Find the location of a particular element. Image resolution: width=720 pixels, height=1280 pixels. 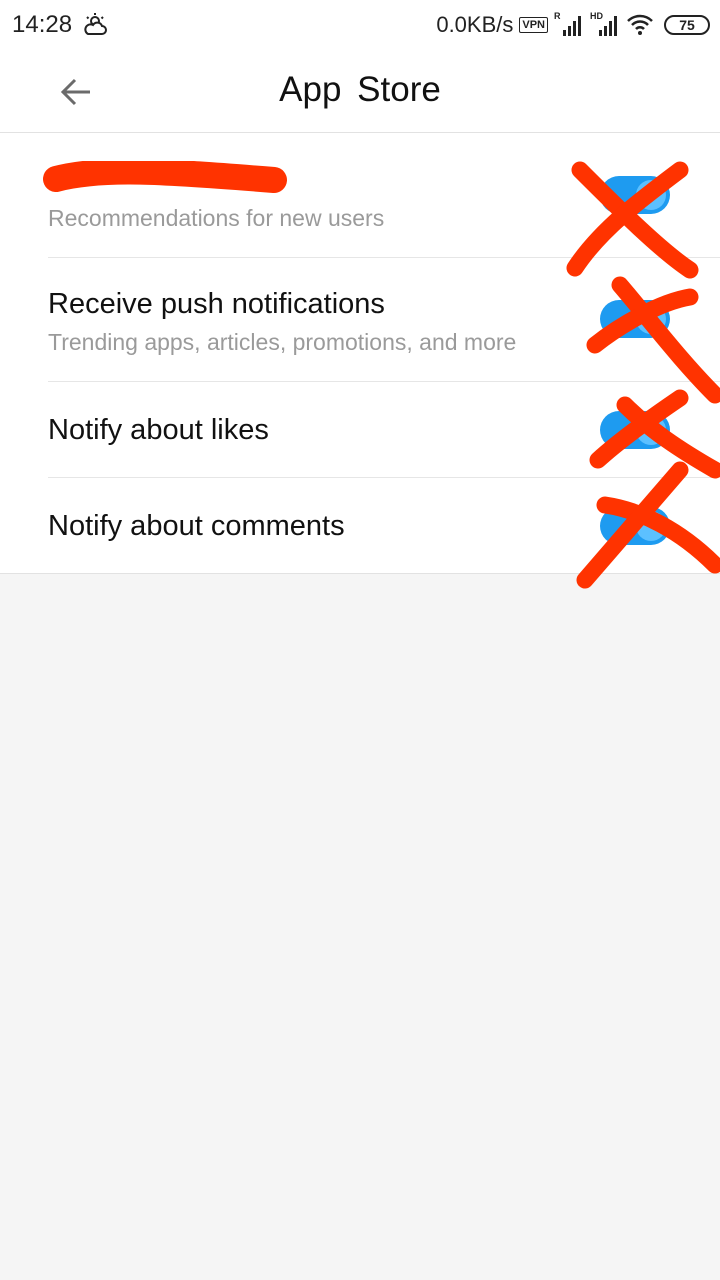

vpn-badge: VPN is located at coordinates (533, 25).